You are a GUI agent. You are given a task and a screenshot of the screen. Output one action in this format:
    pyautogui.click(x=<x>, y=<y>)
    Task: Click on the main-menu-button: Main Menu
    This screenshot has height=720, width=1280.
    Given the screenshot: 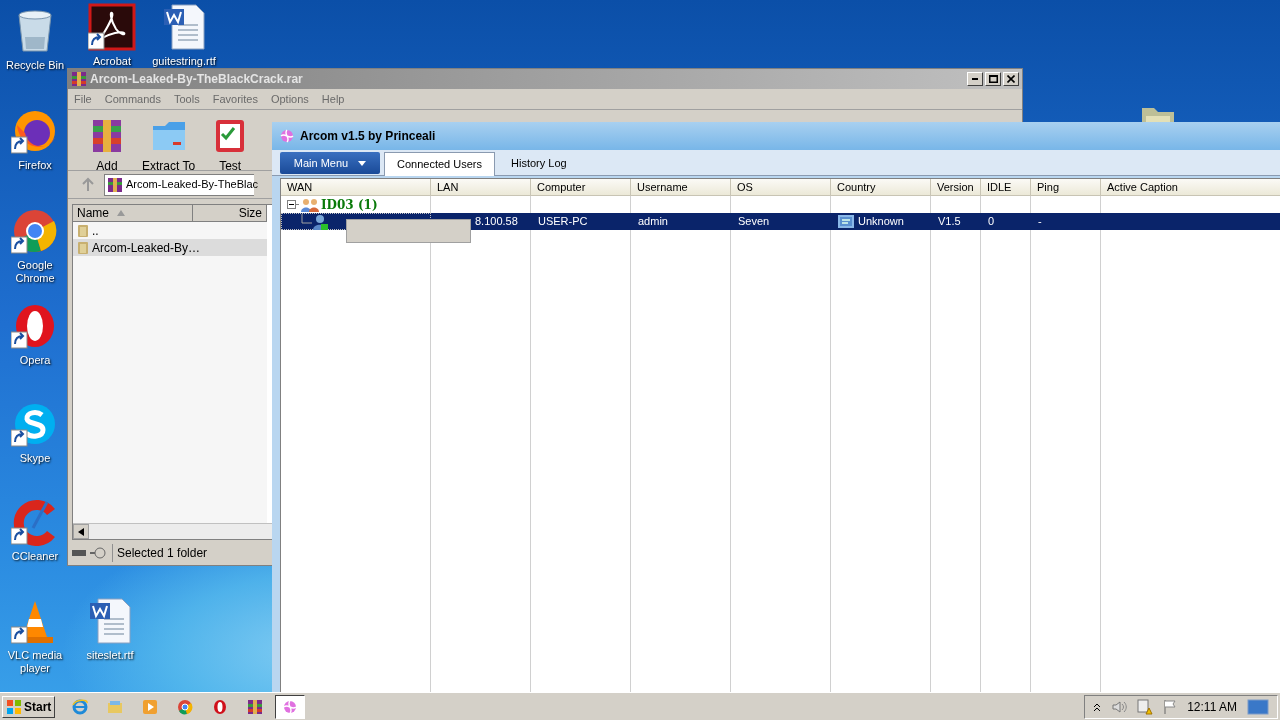 What is the action you would take?
    pyautogui.click(x=330, y=163)
    